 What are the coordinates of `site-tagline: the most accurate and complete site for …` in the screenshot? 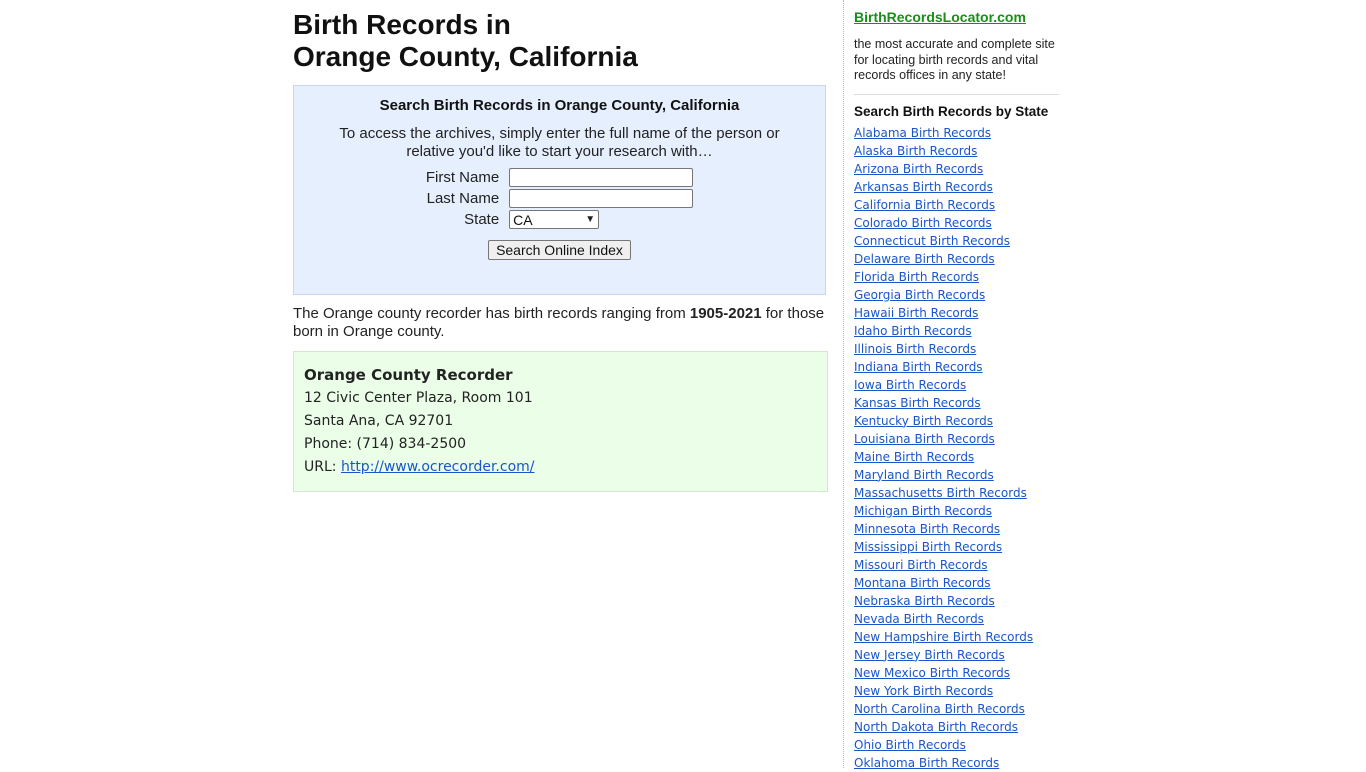 It's located at (954, 59).